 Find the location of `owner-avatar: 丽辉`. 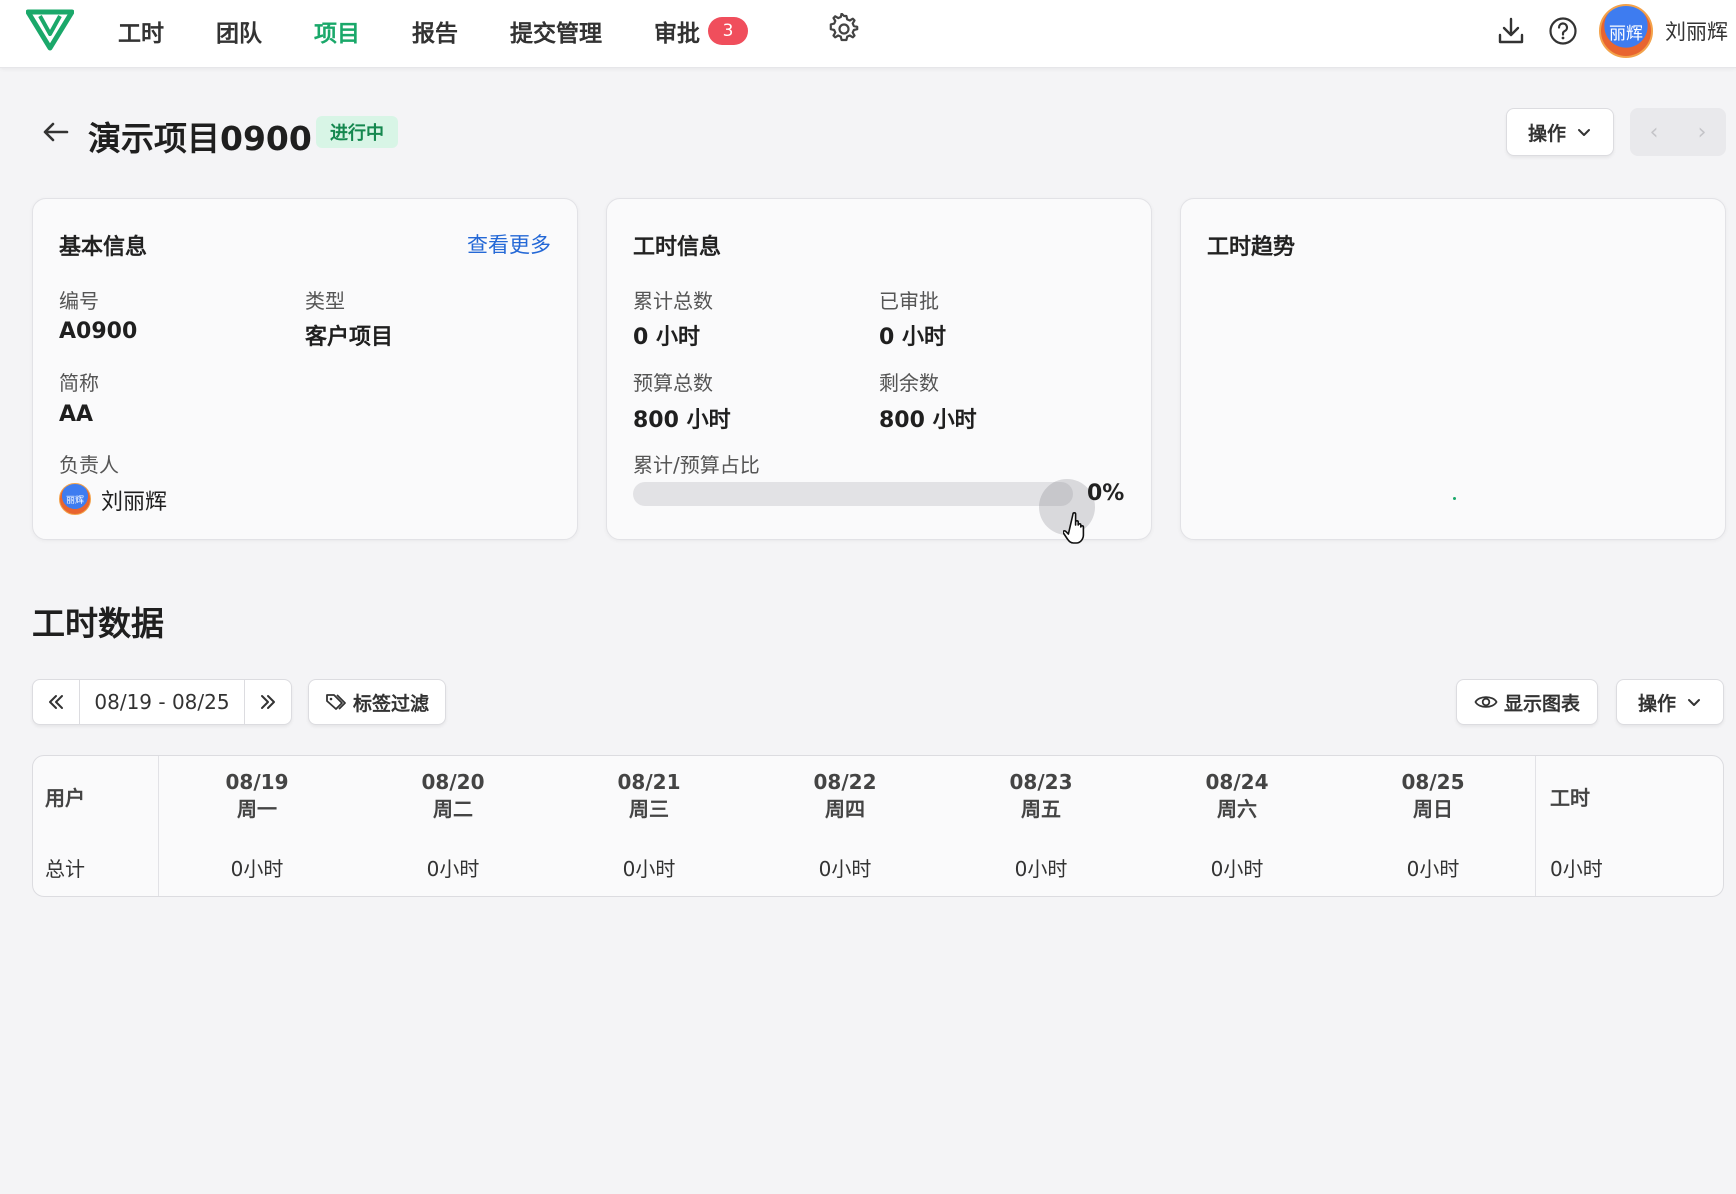

owner-avatar: 丽辉 is located at coordinates (75, 499).